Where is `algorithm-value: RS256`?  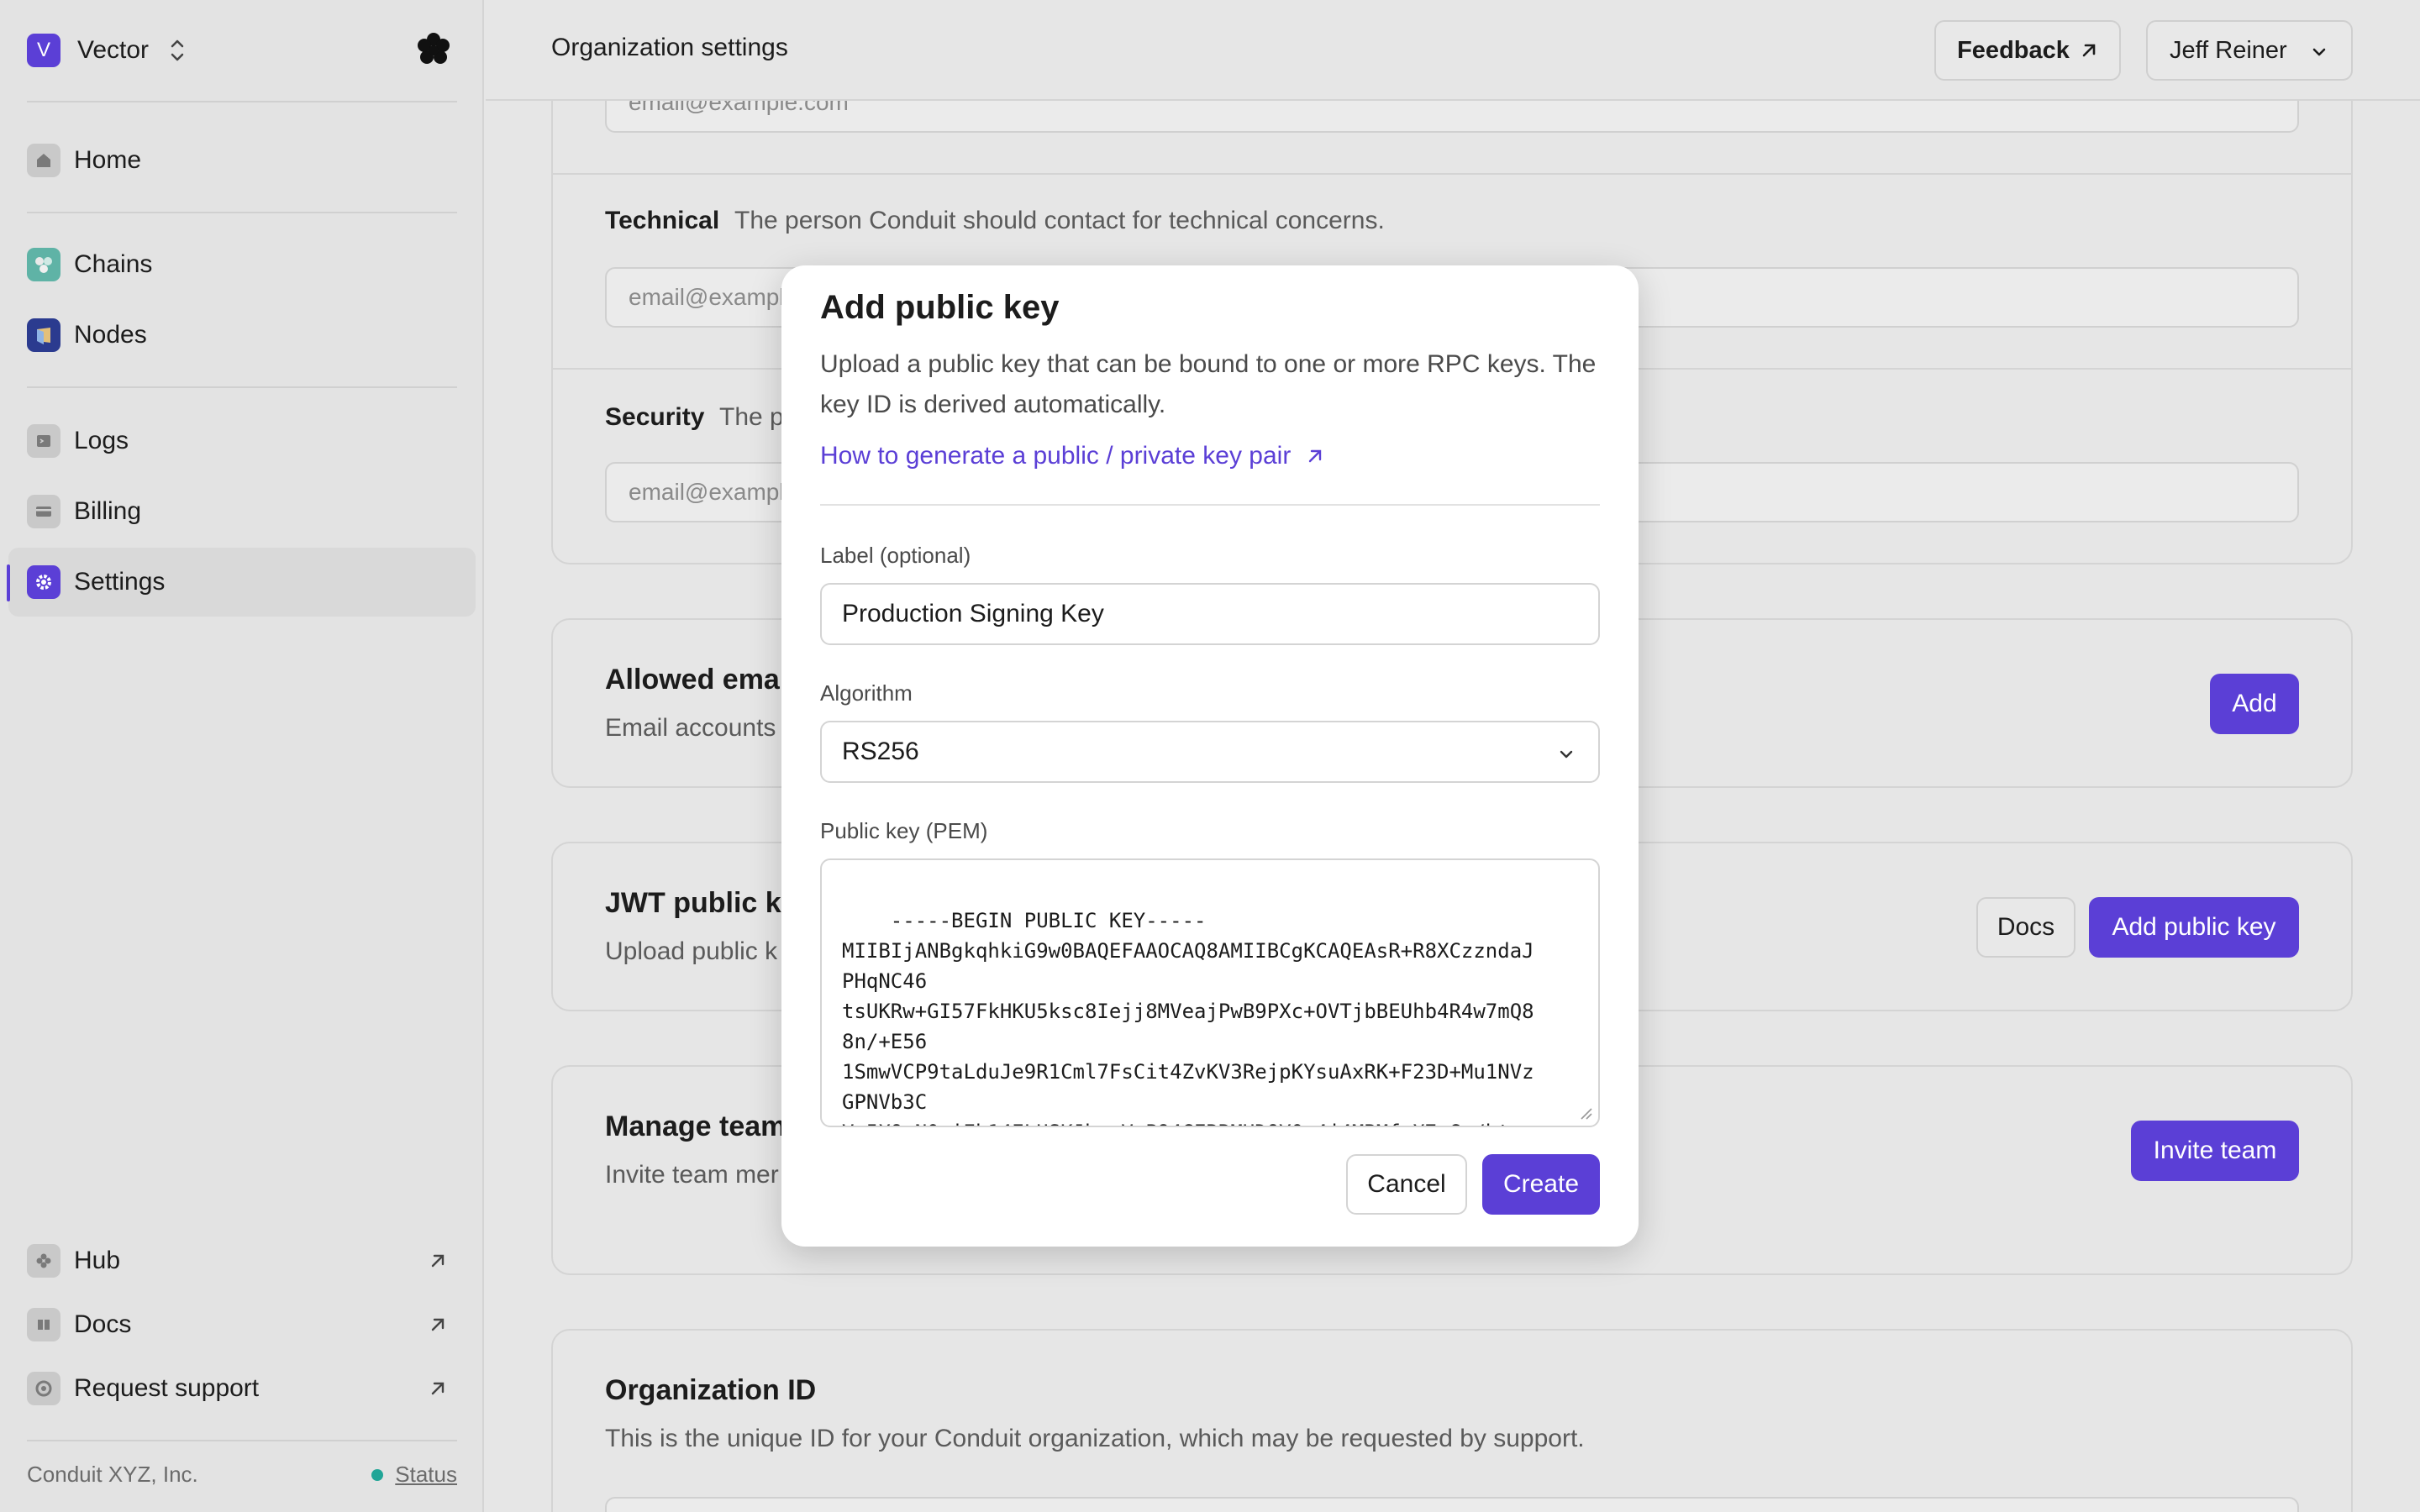
algorithm-value: RS256 is located at coordinates (880, 751).